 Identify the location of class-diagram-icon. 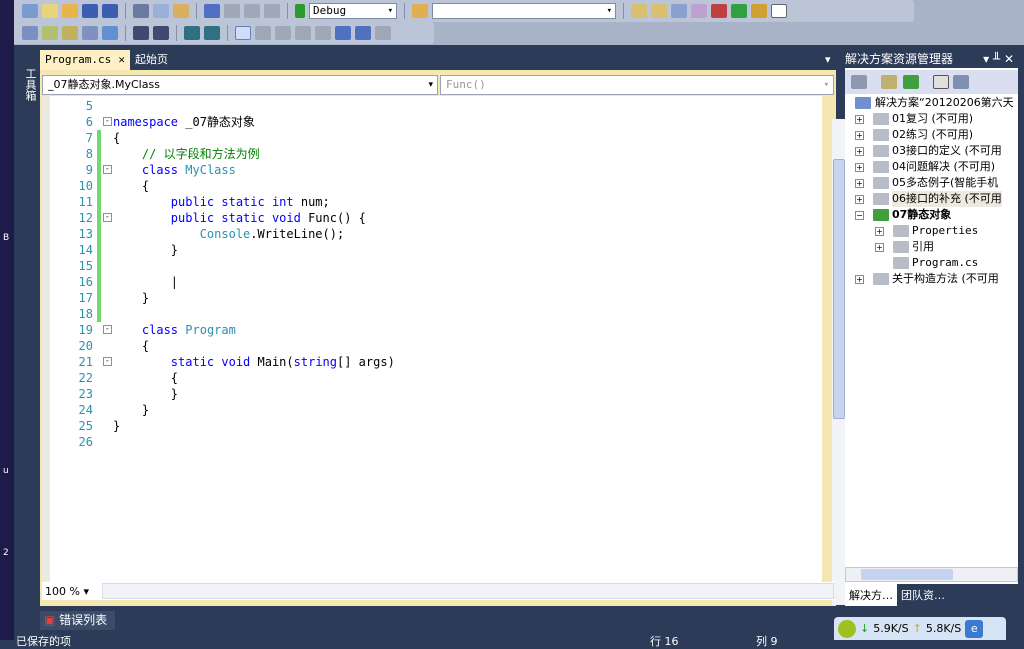
(961, 82).